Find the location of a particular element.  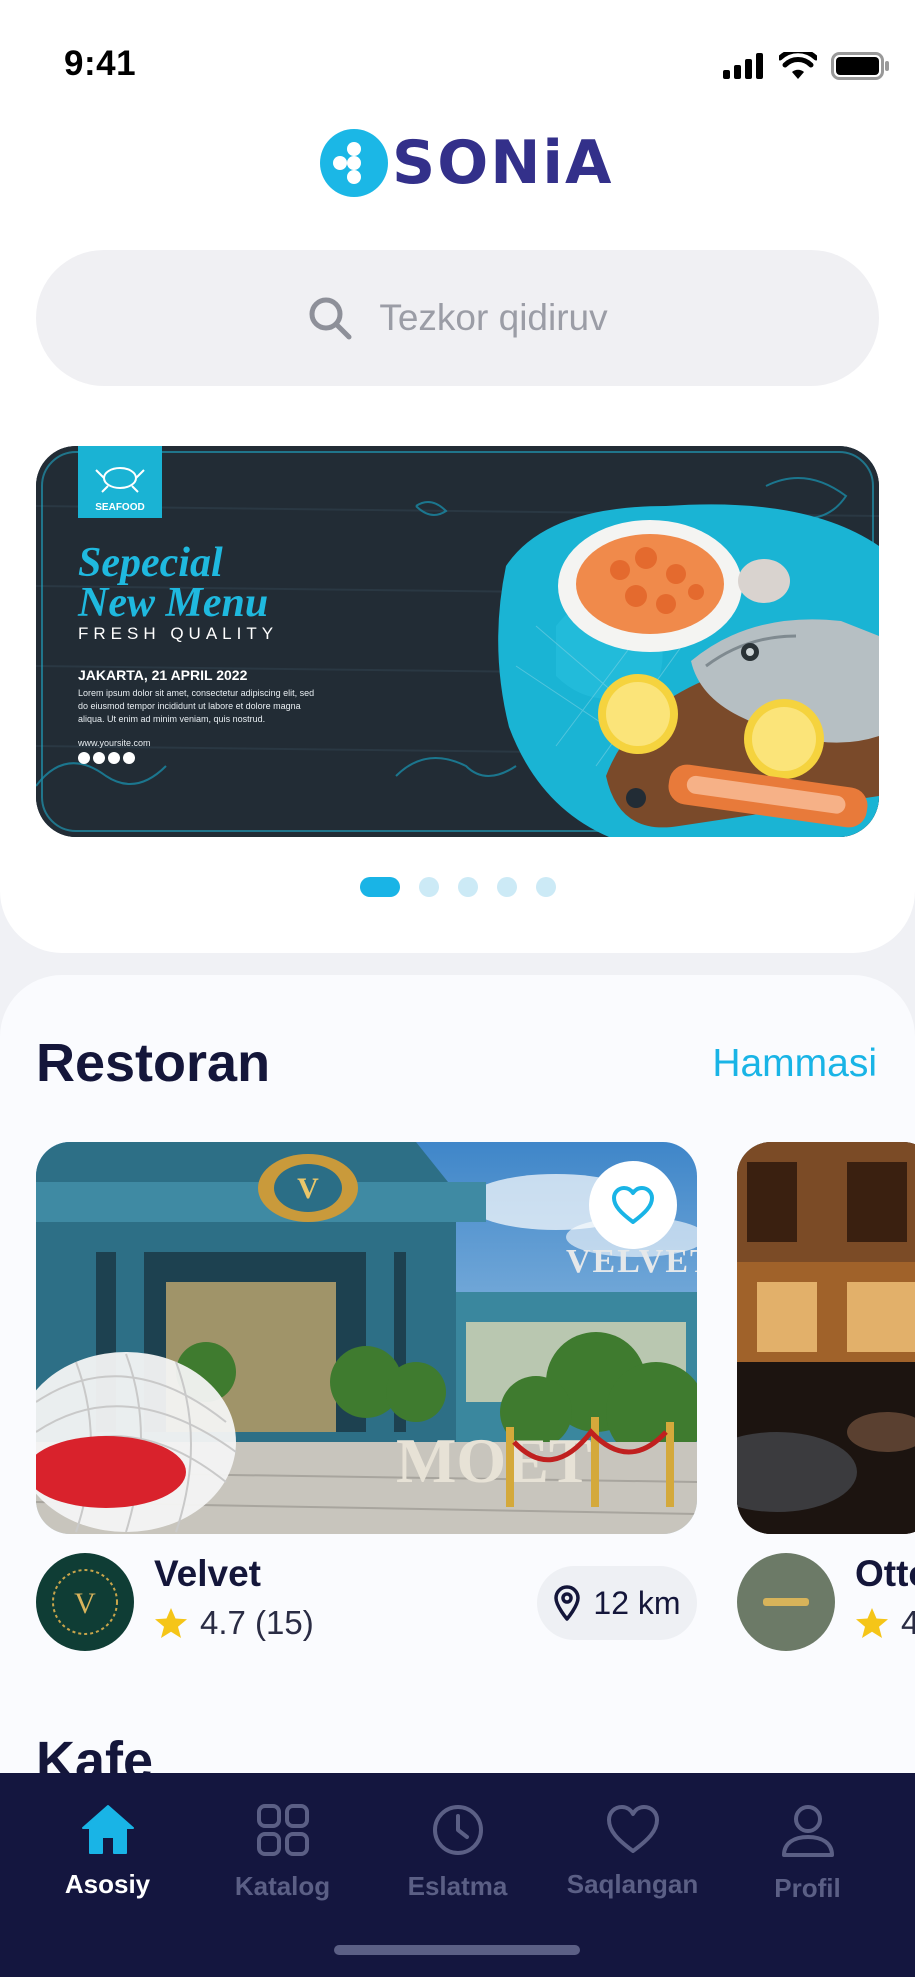

banner-date: JAKARTA, 21 APRIL 2022 is located at coordinates (163, 675).